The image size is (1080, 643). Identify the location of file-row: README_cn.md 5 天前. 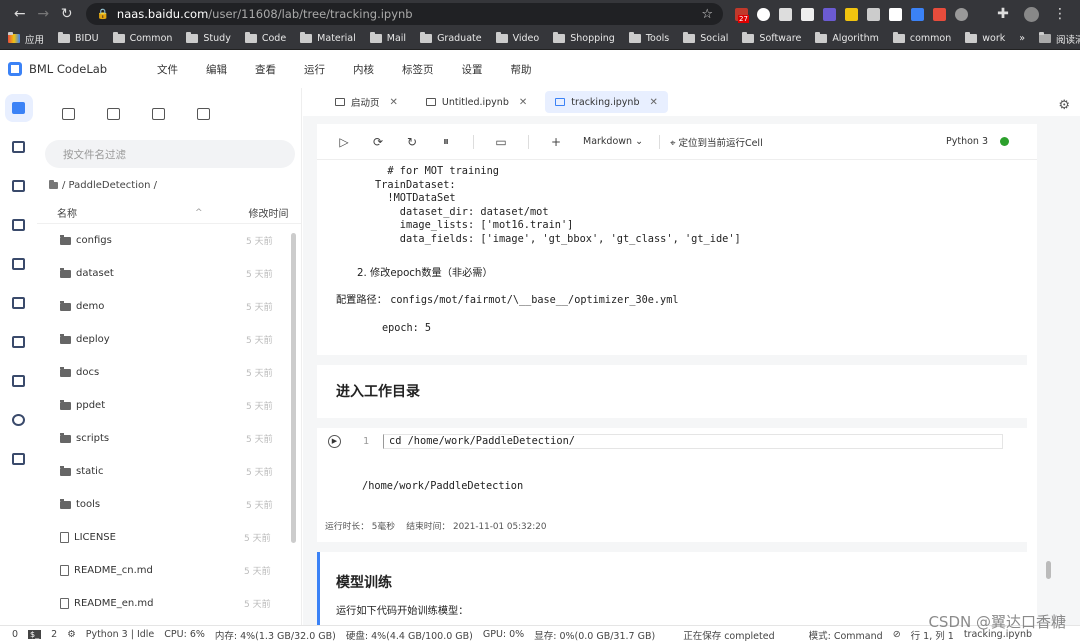
(169, 570).